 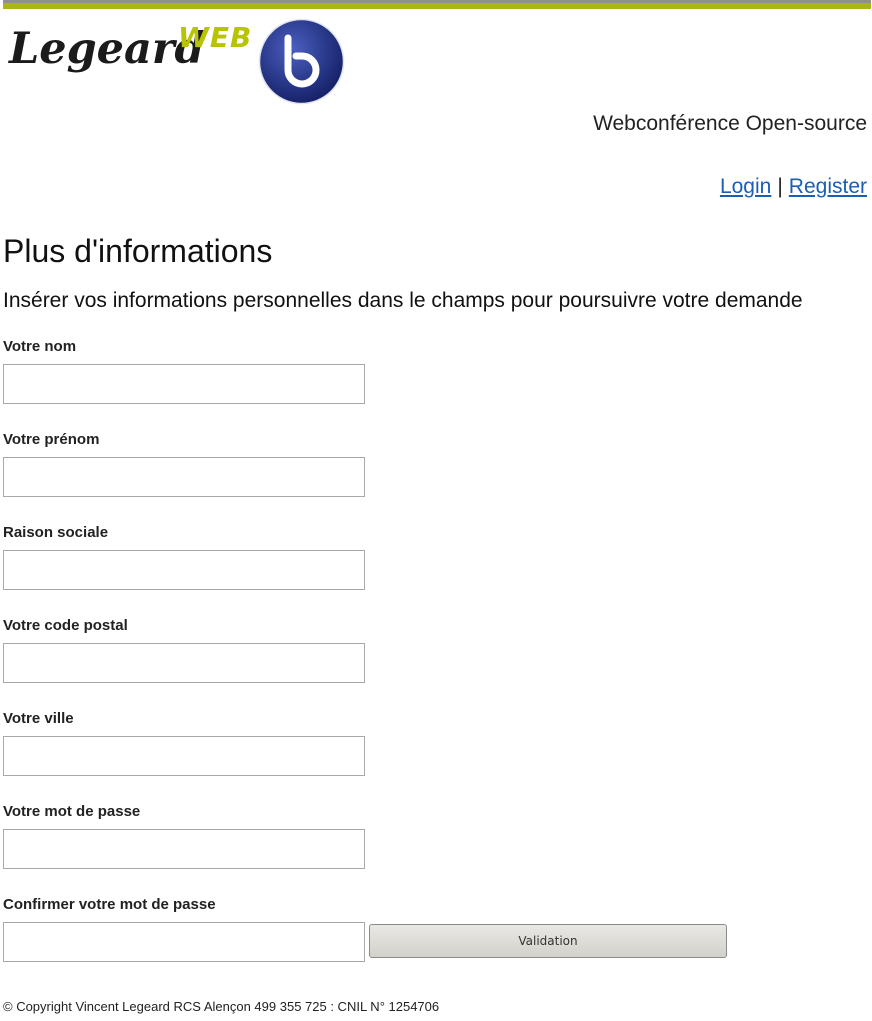 What do you see at coordinates (184, 477) in the screenshot?
I see `first-name-input` at bounding box center [184, 477].